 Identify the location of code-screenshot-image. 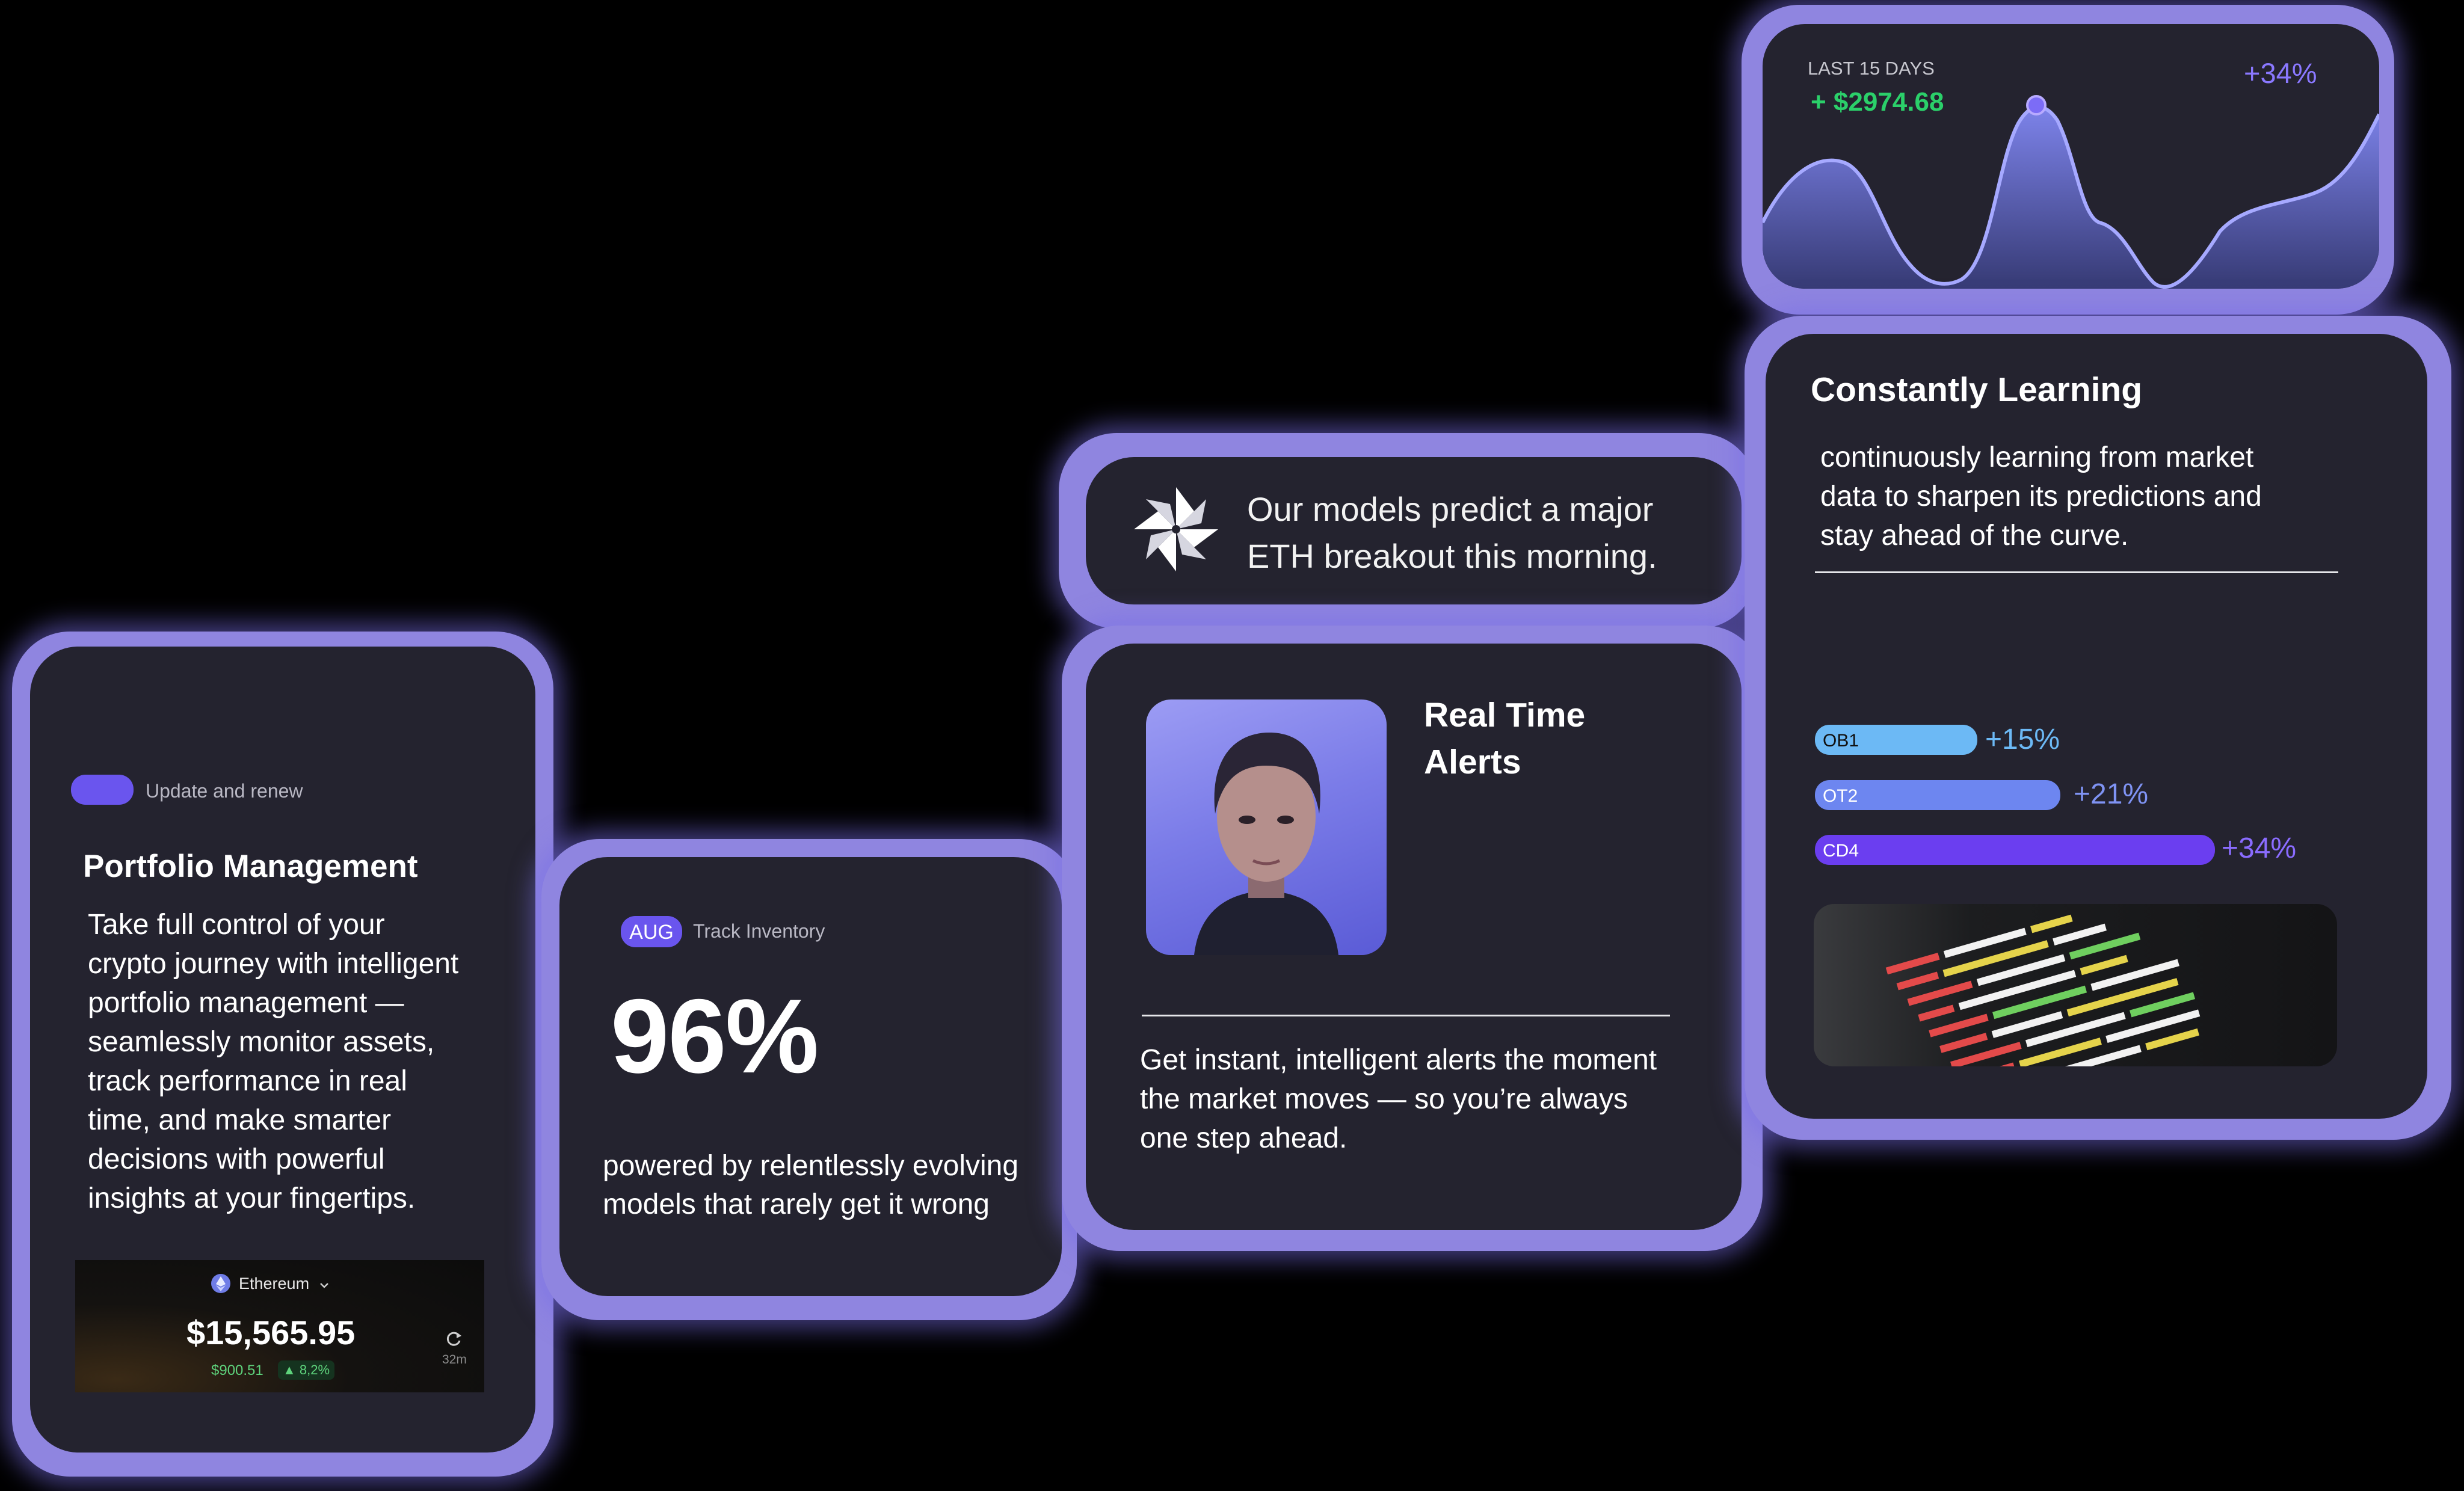
(2075, 985).